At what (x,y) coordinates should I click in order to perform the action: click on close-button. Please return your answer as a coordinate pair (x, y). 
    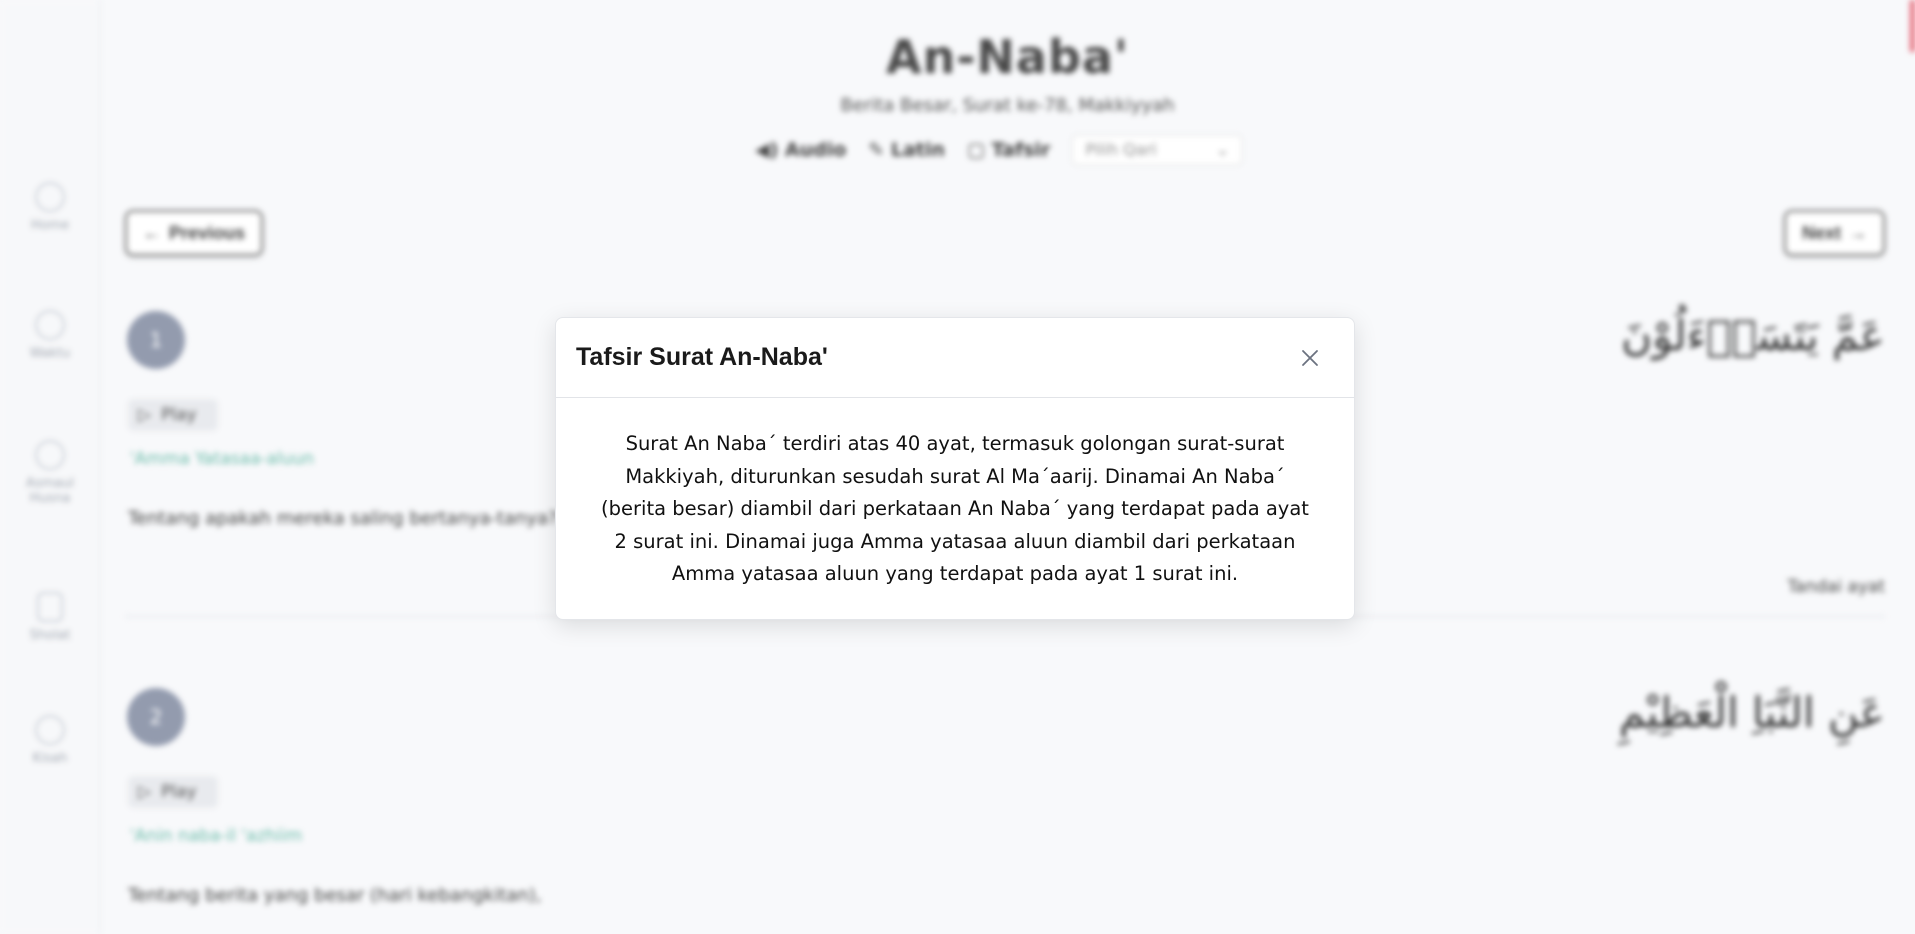
    Looking at the image, I should click on (1310, 358).